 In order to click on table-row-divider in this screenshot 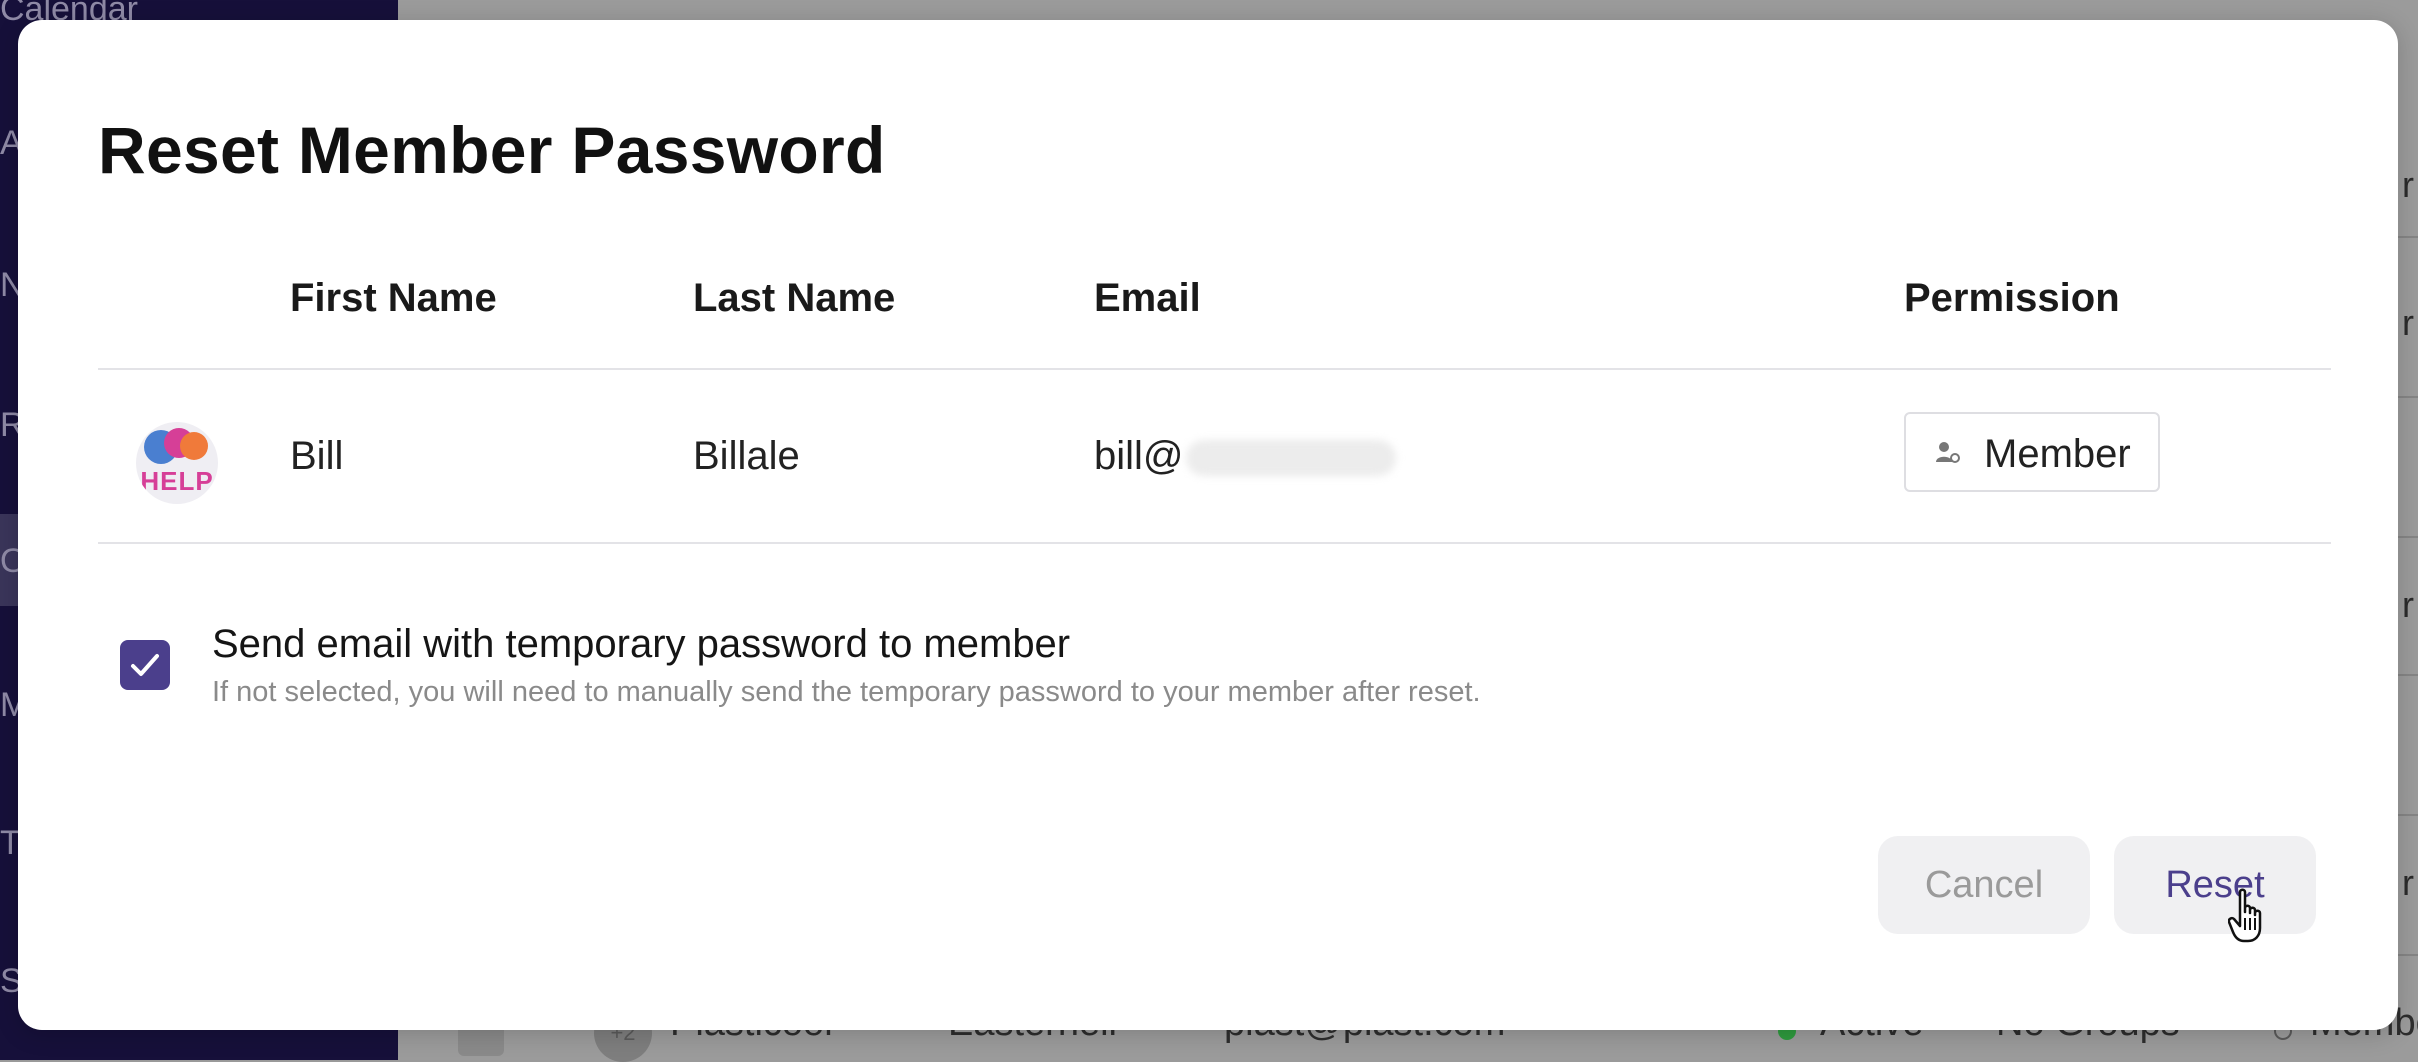, I will do `click(1214, 543)`.